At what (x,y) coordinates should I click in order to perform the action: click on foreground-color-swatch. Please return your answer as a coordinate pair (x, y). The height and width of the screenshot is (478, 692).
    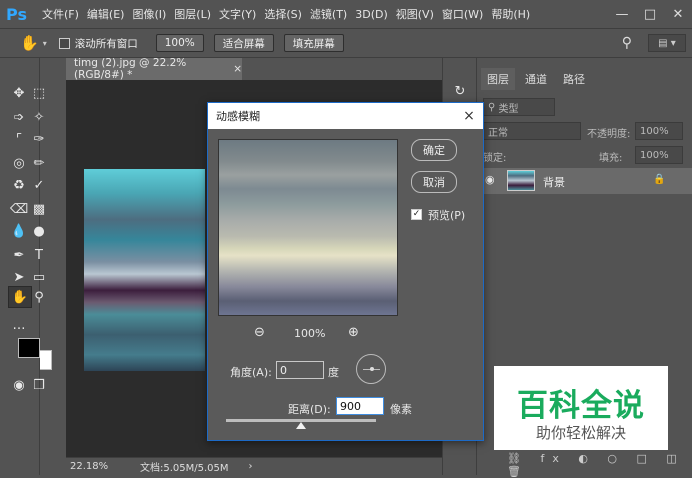
    Looking at the image, I should click on (29, 348).